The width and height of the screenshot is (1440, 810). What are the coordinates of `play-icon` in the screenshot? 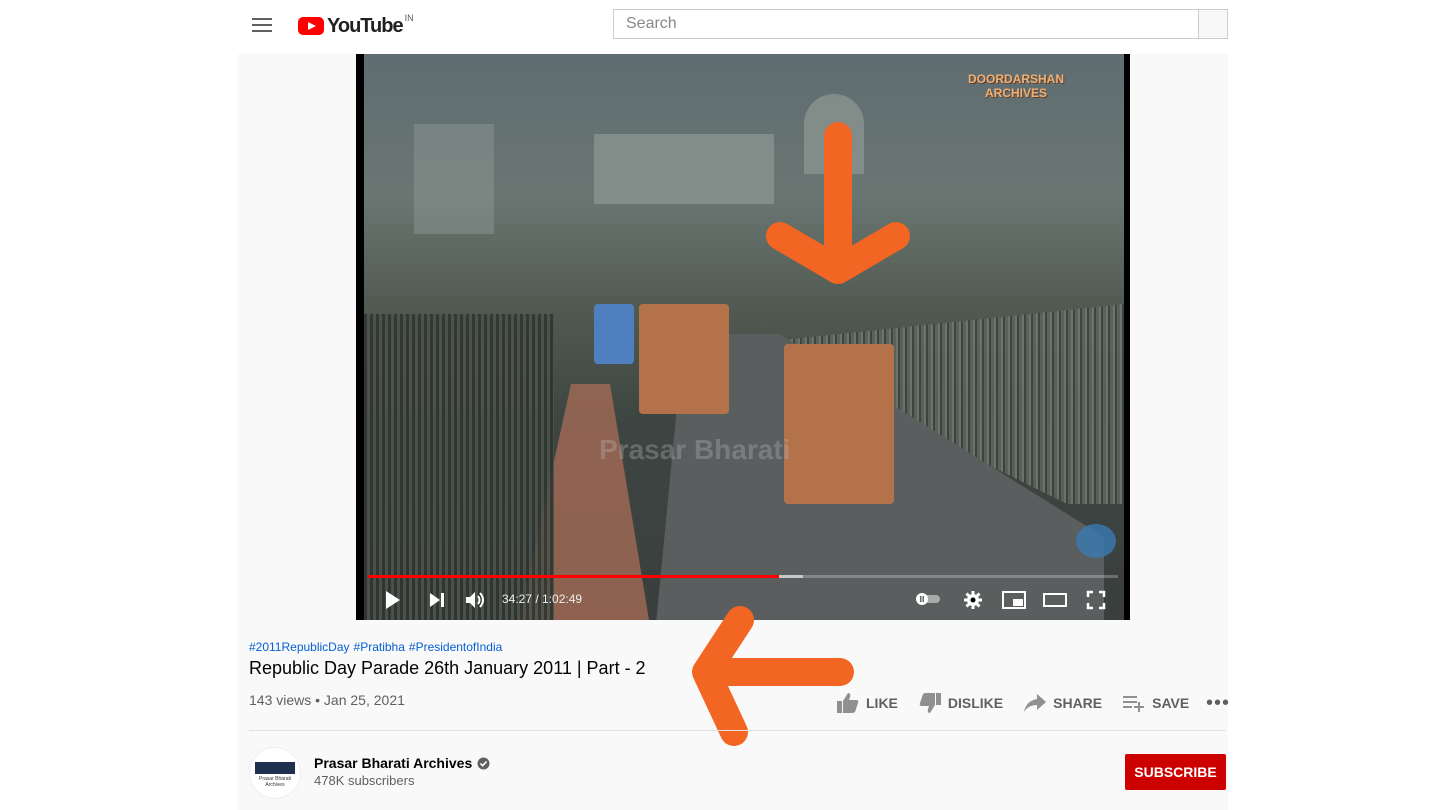 It's located at (393, 602).